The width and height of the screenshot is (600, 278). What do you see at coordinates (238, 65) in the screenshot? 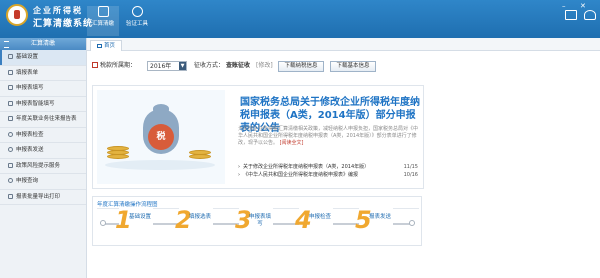
I see `mode-value: 查账征收` at bounding box center [238, 65].